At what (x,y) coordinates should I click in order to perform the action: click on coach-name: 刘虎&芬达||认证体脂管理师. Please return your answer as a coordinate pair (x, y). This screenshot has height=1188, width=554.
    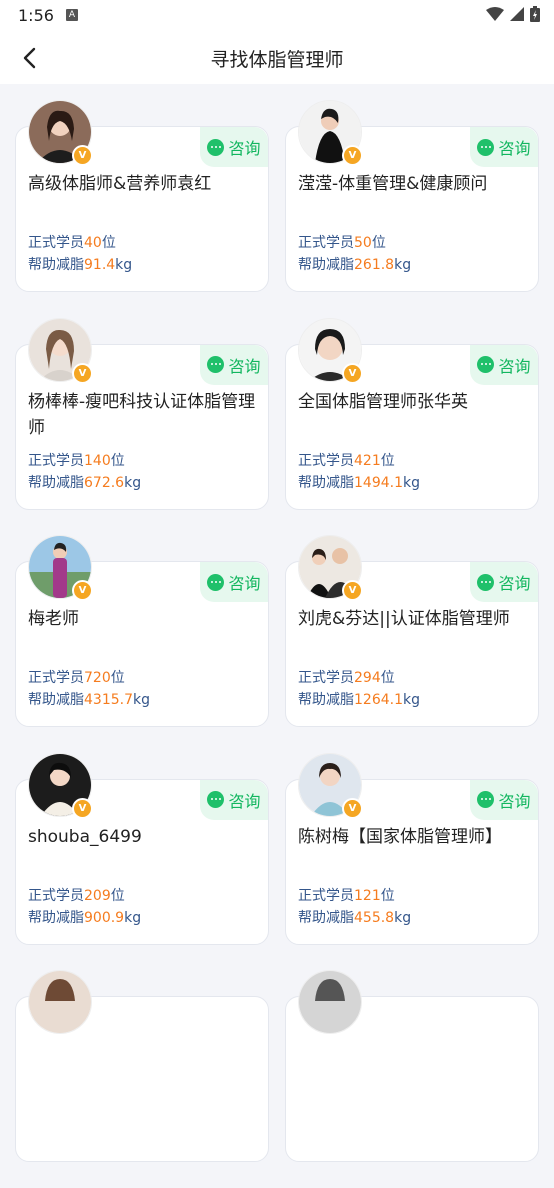
    Looking at the image, I should click on (404, 619).